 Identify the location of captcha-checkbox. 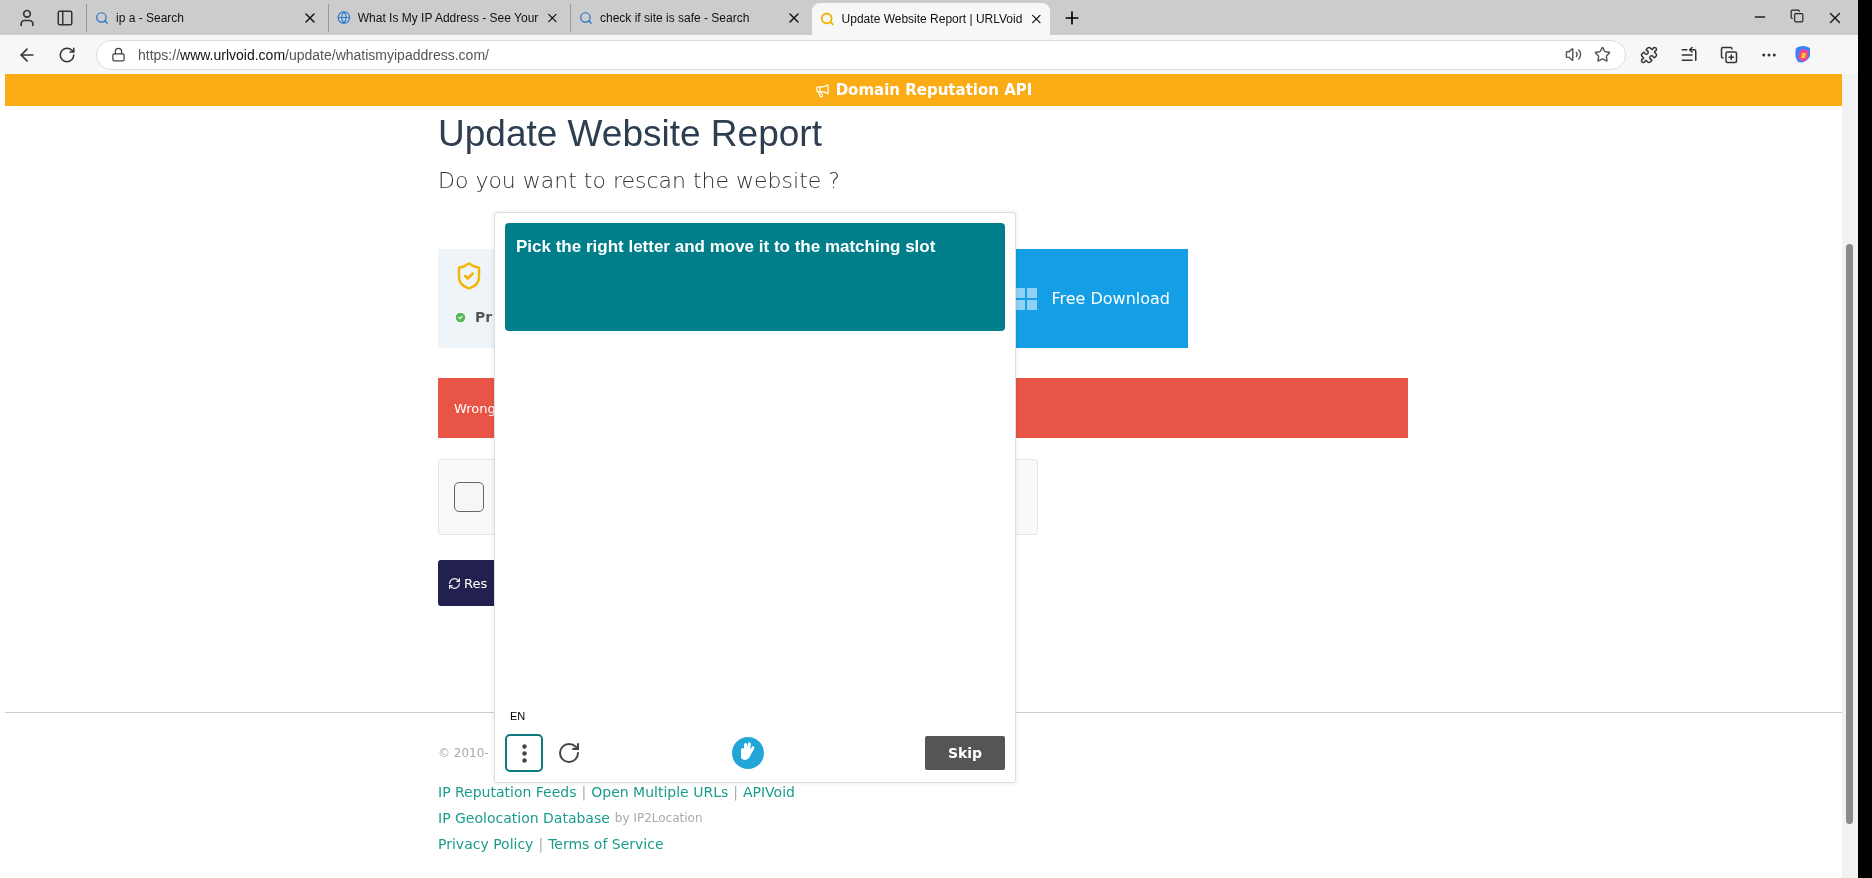
(469, 497).